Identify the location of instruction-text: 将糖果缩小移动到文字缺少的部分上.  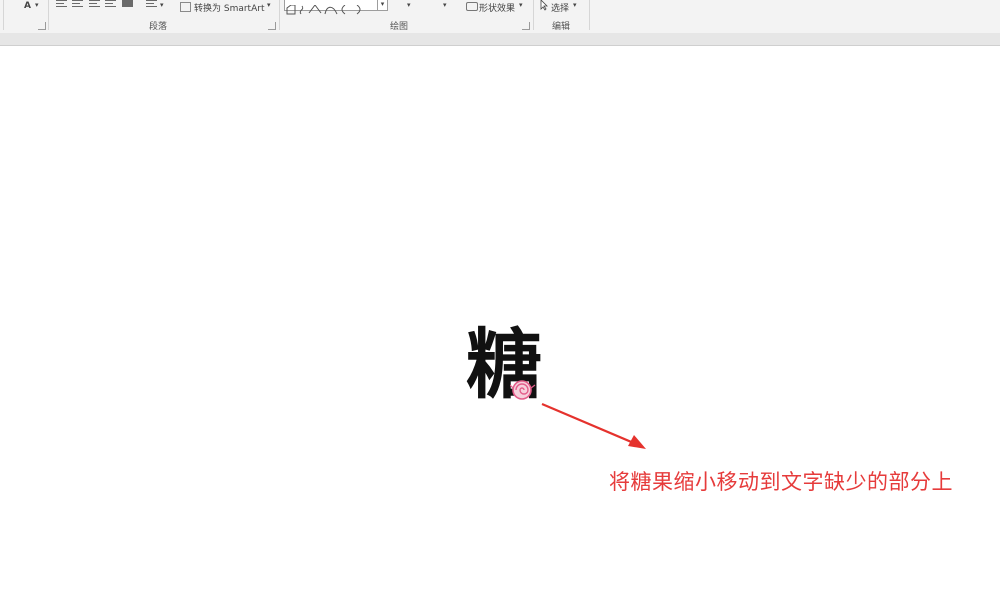
(781, 482).